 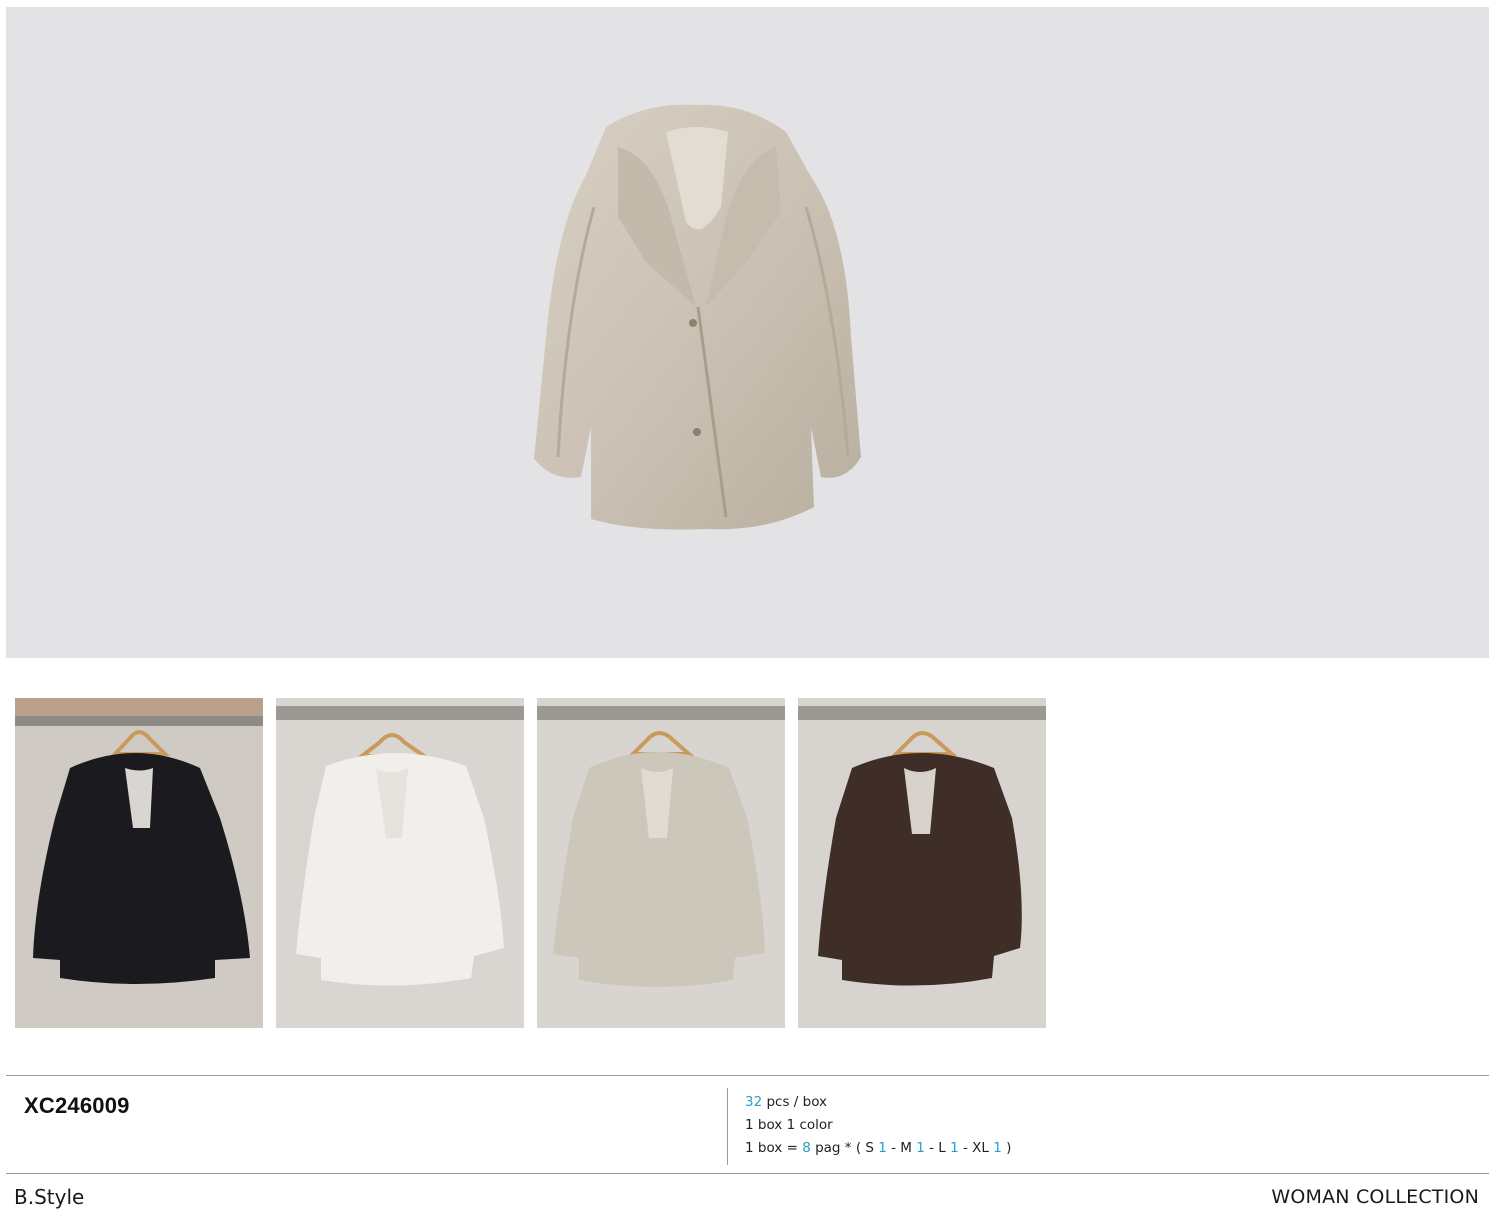 I want to click on variant-brown-image, so click(x=922, y=863).